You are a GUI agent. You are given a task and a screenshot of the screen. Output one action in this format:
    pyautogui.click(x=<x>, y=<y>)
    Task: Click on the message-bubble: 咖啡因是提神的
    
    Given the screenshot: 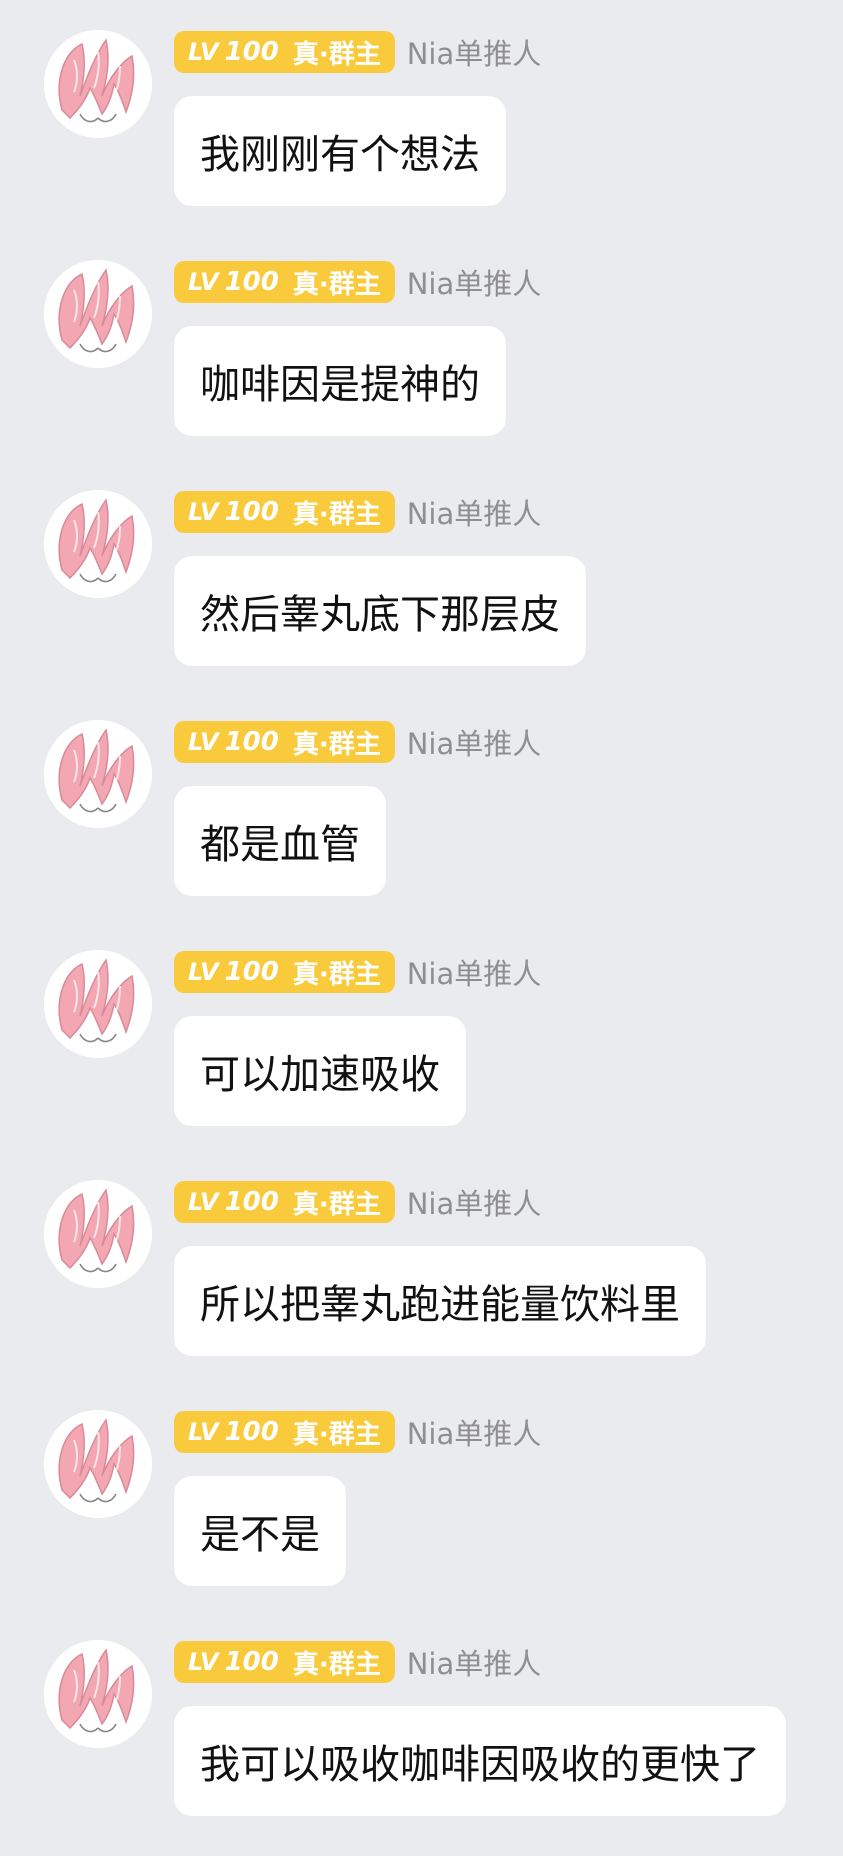 What is the action you would take?
    pyautogui.click(x=340, y=381)
    